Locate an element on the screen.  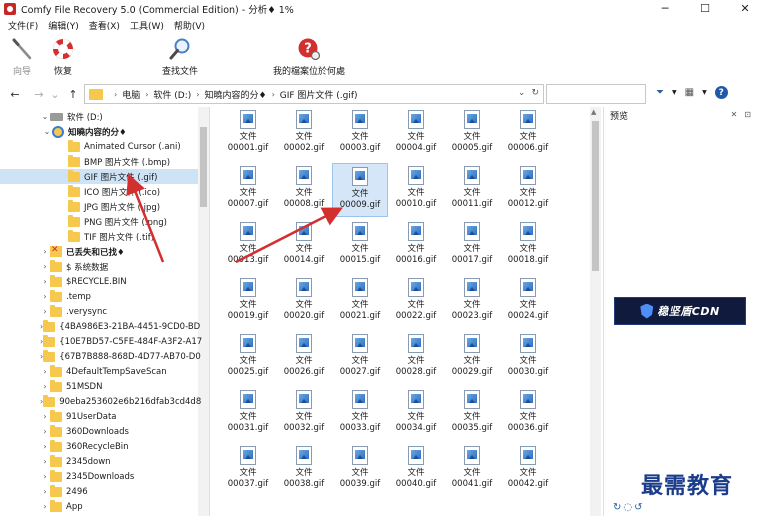
file-item: 文件 00005.gif is located at coordinates (472, 134).